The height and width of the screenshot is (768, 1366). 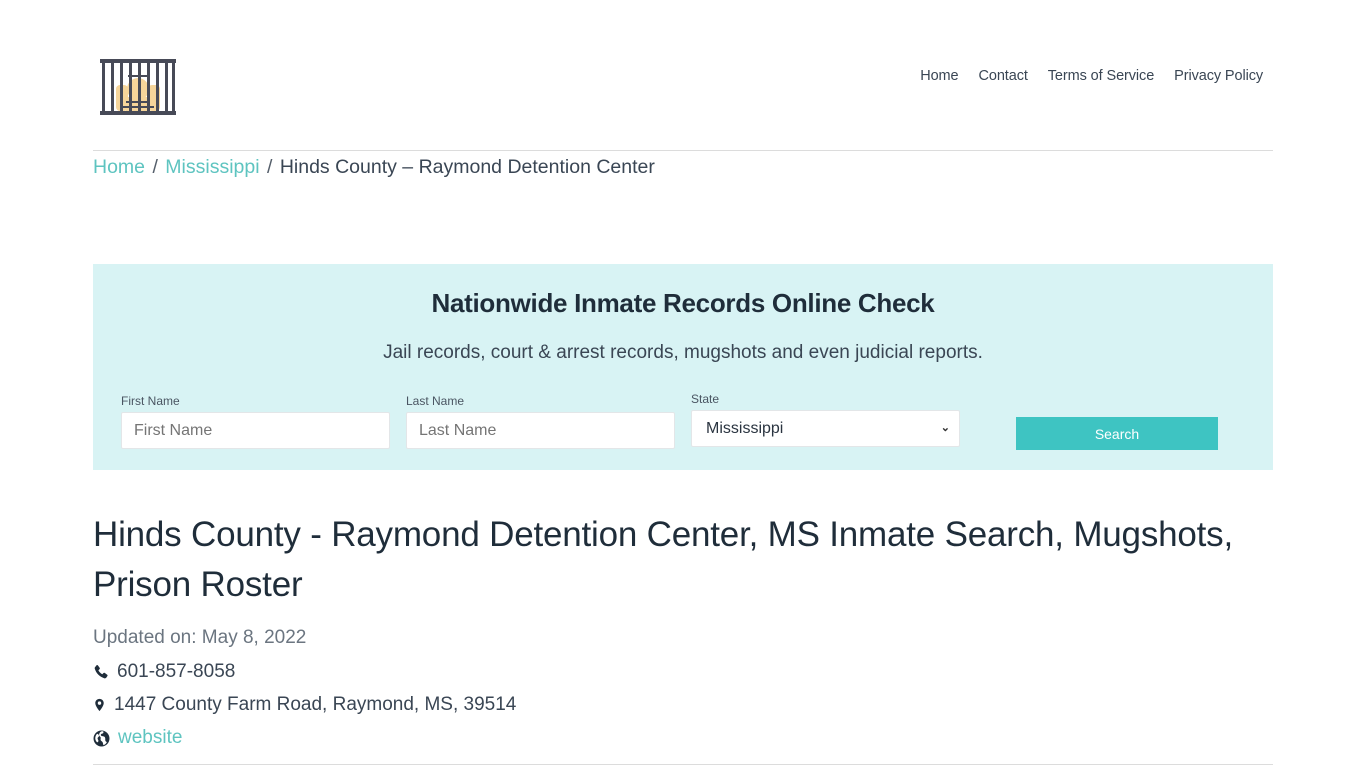 I want to click on last-name-input, so click(x=540, y=430).